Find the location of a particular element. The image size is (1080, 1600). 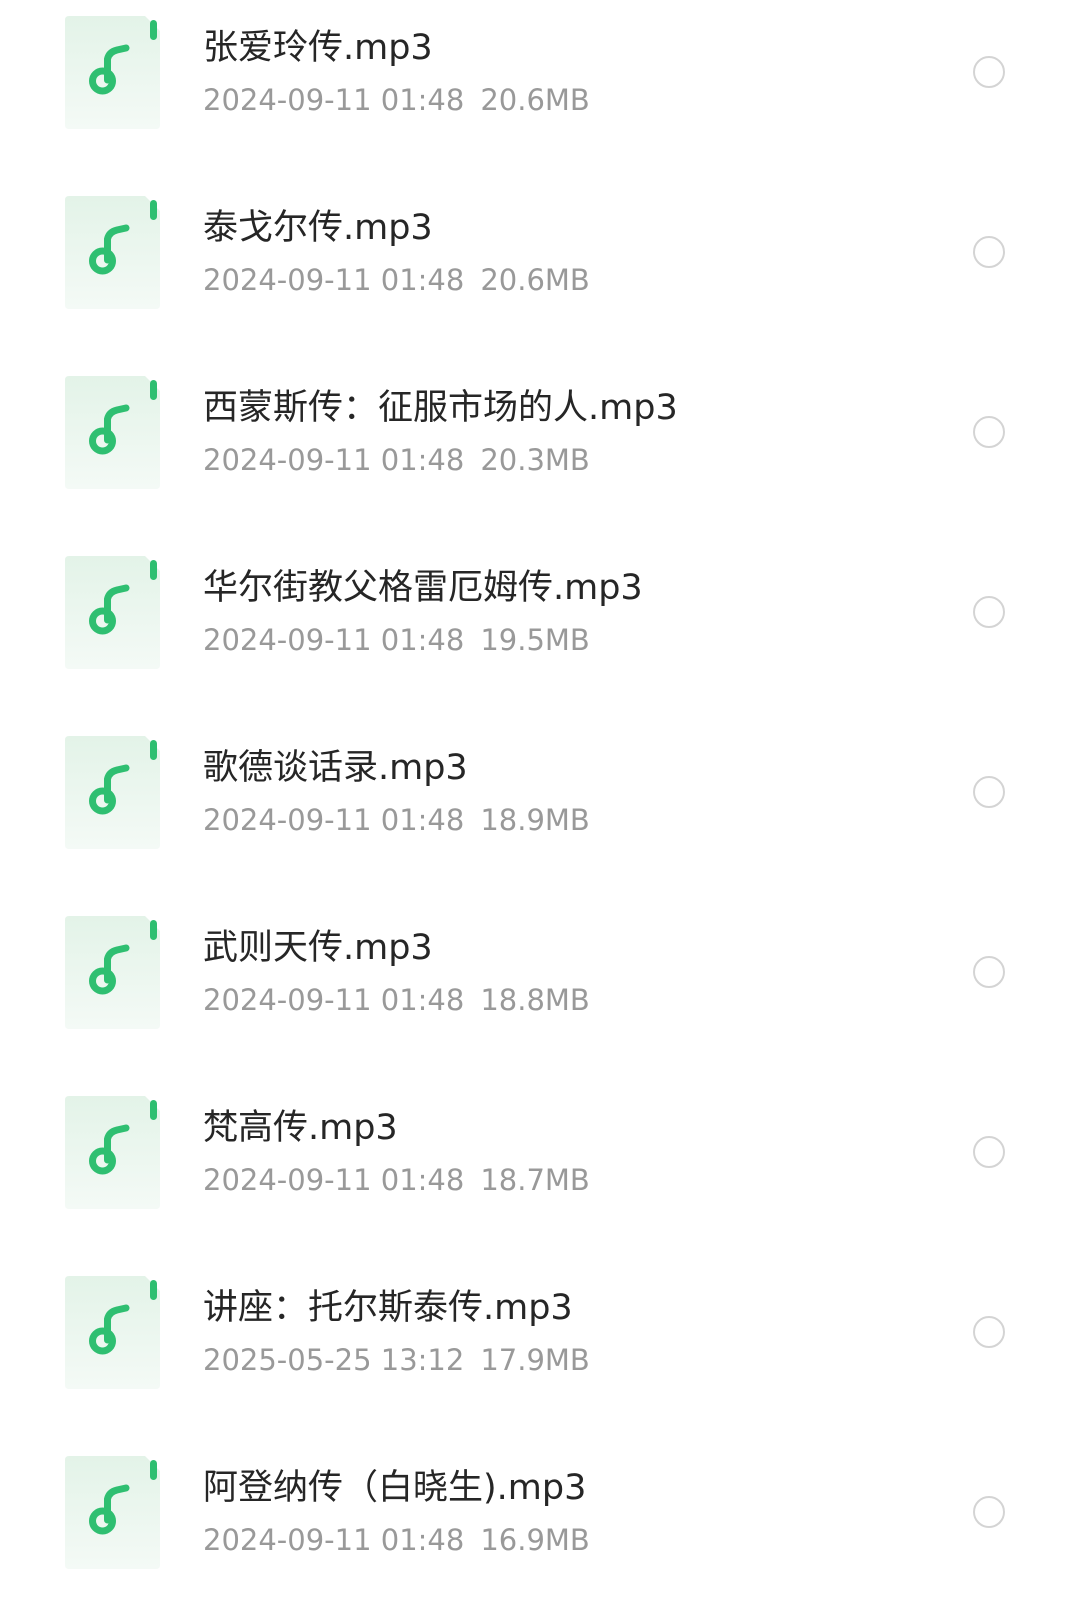

file-meta: 2024-09-11 01:48 20.3MB is located at coordinates (396, 460).